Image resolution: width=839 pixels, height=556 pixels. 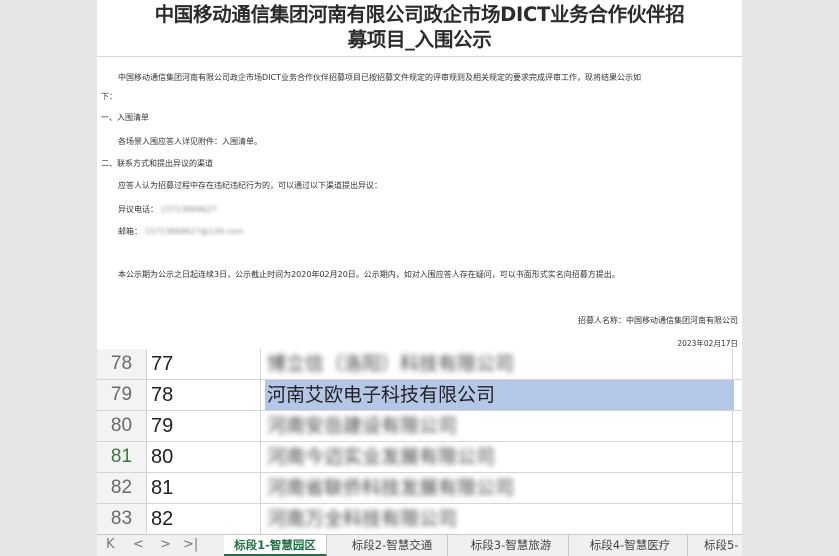 What do you see at coordinates (190, 545) in the screenshot?
I see `last-sheet-button: >|` at bounding box center [190, 545].